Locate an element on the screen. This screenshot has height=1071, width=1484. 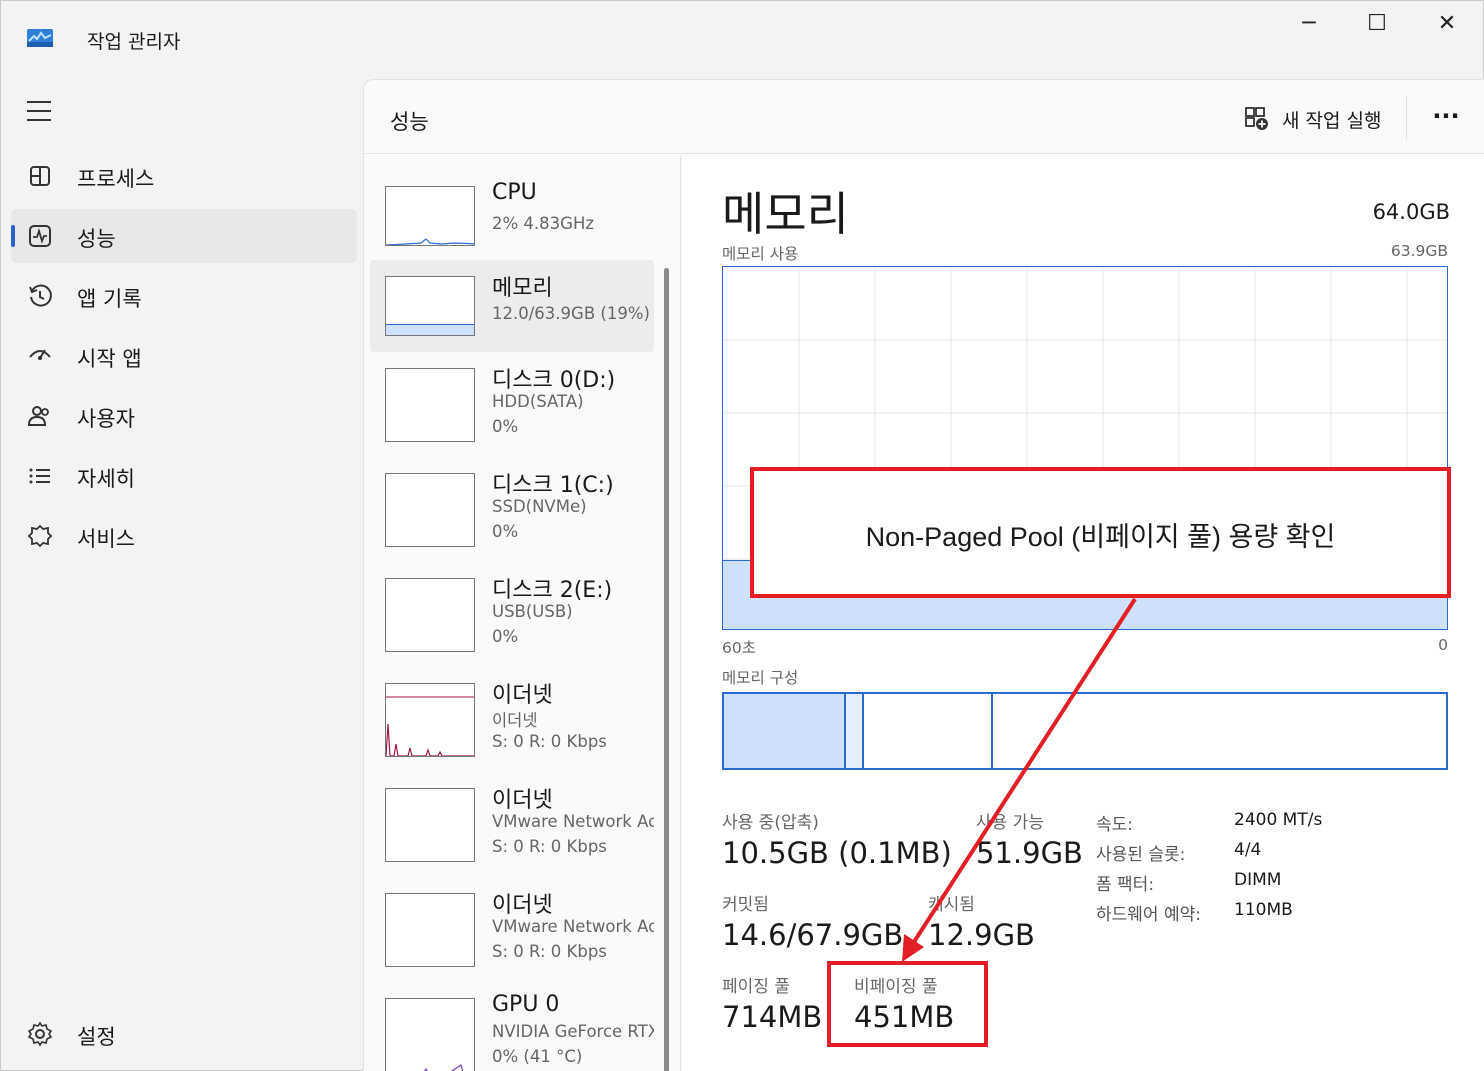
close-button: ✕ is located at coordinates (1447, 24).